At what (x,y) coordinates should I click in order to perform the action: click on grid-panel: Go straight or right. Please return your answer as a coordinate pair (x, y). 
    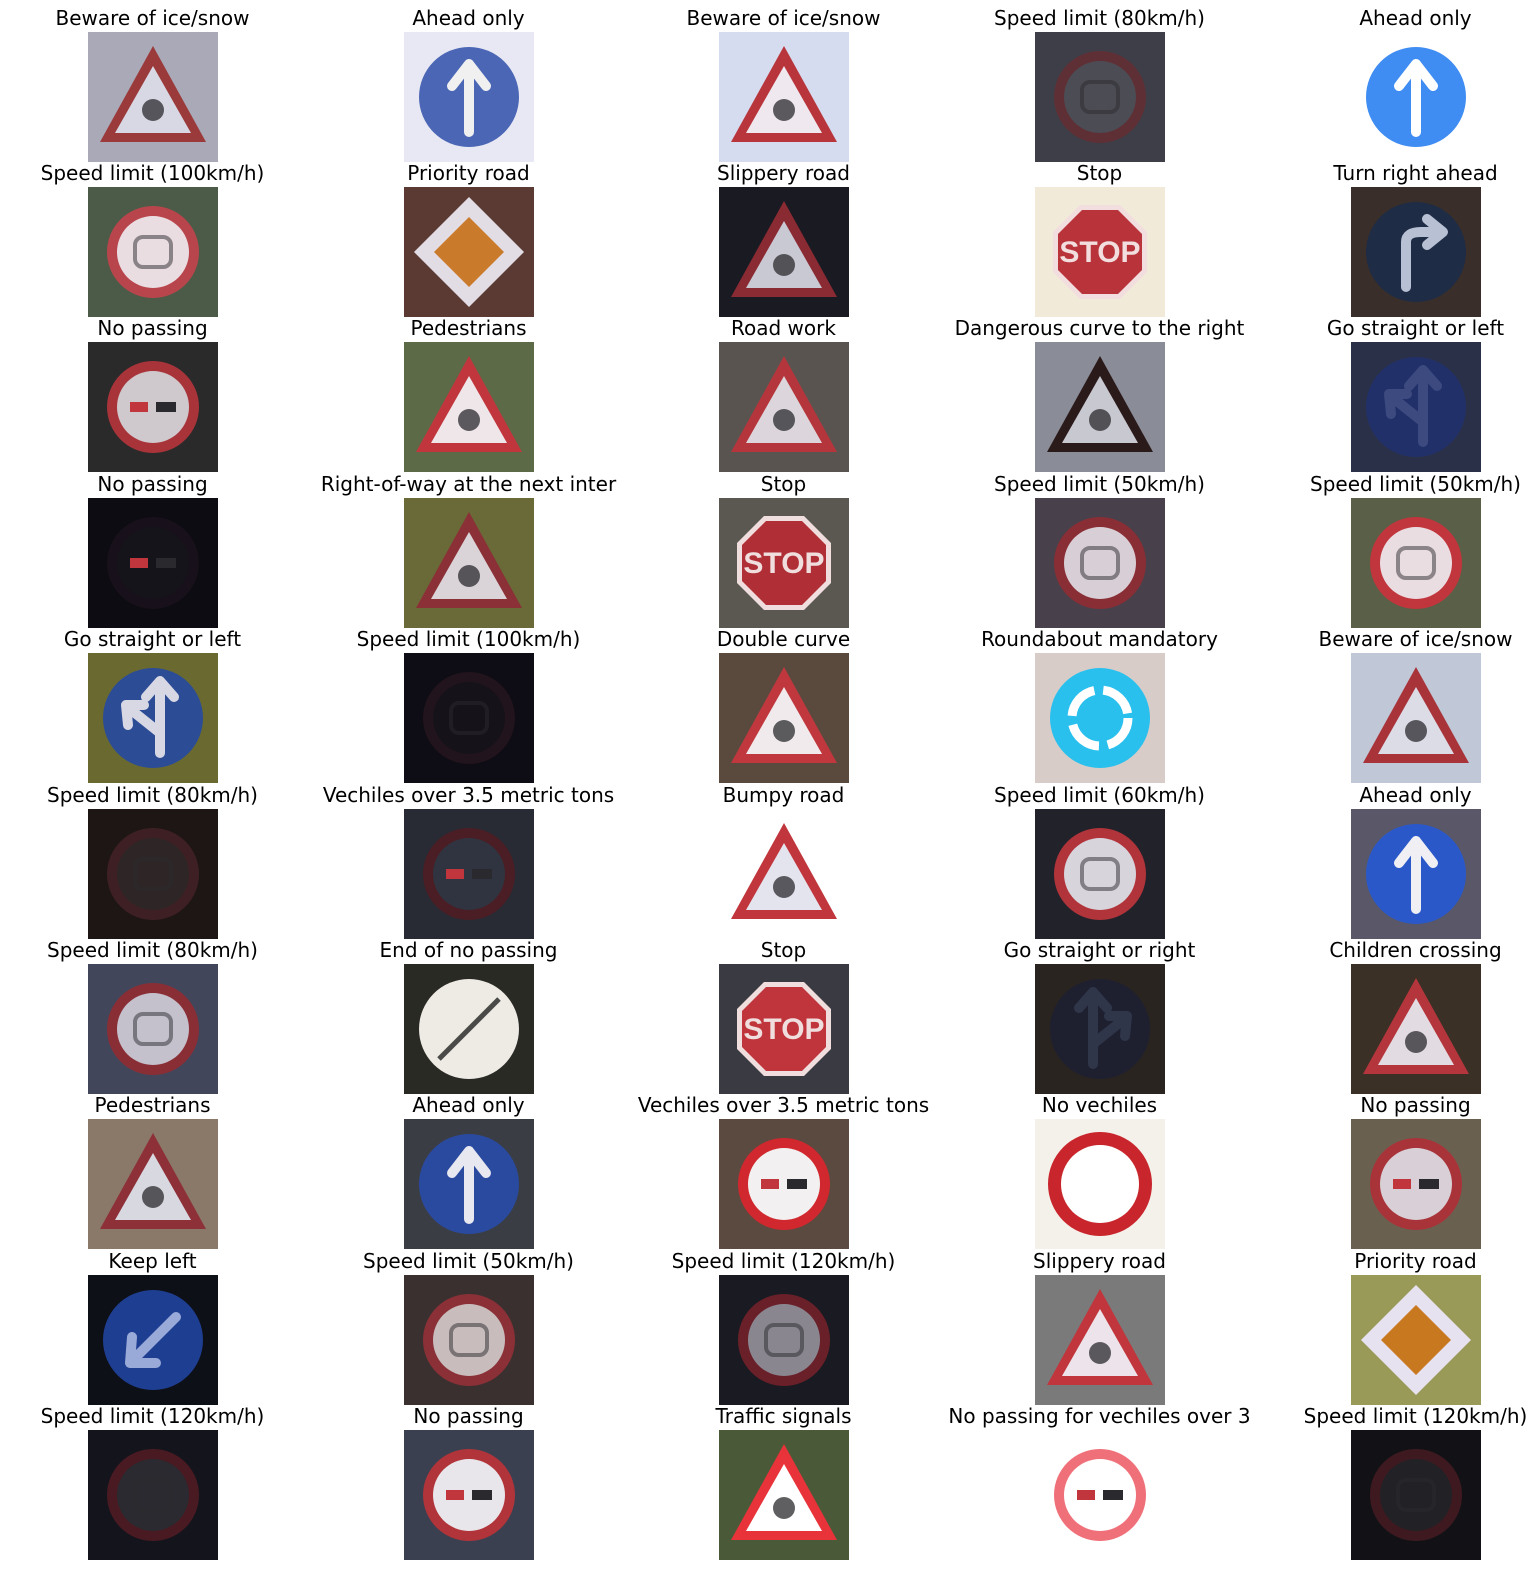
    Looking at the image, I should click on (1099, 1013).